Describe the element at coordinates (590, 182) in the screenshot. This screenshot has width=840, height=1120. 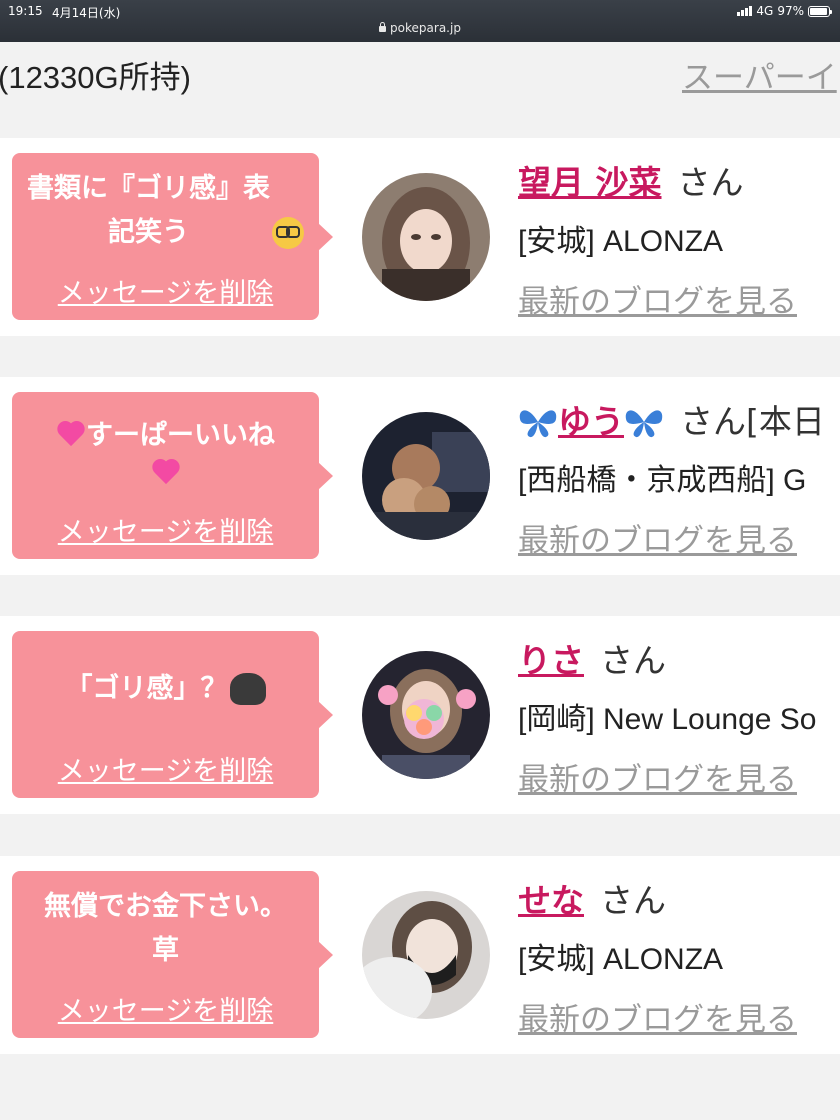
I see `cast-name-link: 望月 沙菜` at that location.